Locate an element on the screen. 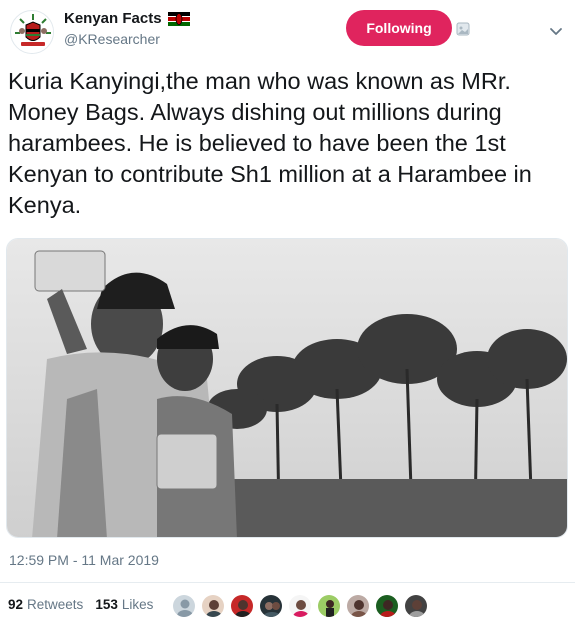 The image size is (575, 630). divider is located at coordinates (287, 582).